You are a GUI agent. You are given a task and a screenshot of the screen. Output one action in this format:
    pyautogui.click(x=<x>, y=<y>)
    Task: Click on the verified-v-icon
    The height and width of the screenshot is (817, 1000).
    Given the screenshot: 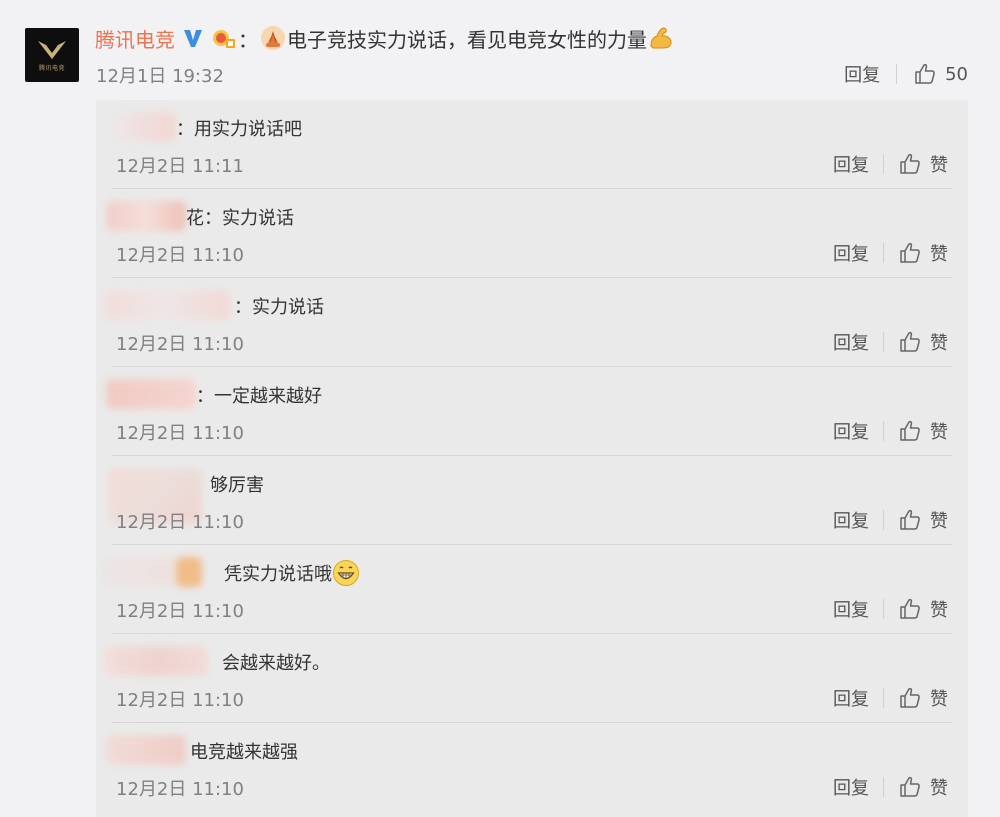 What is the action you would take?
    pyautogui.click(x=193, y=38)
    